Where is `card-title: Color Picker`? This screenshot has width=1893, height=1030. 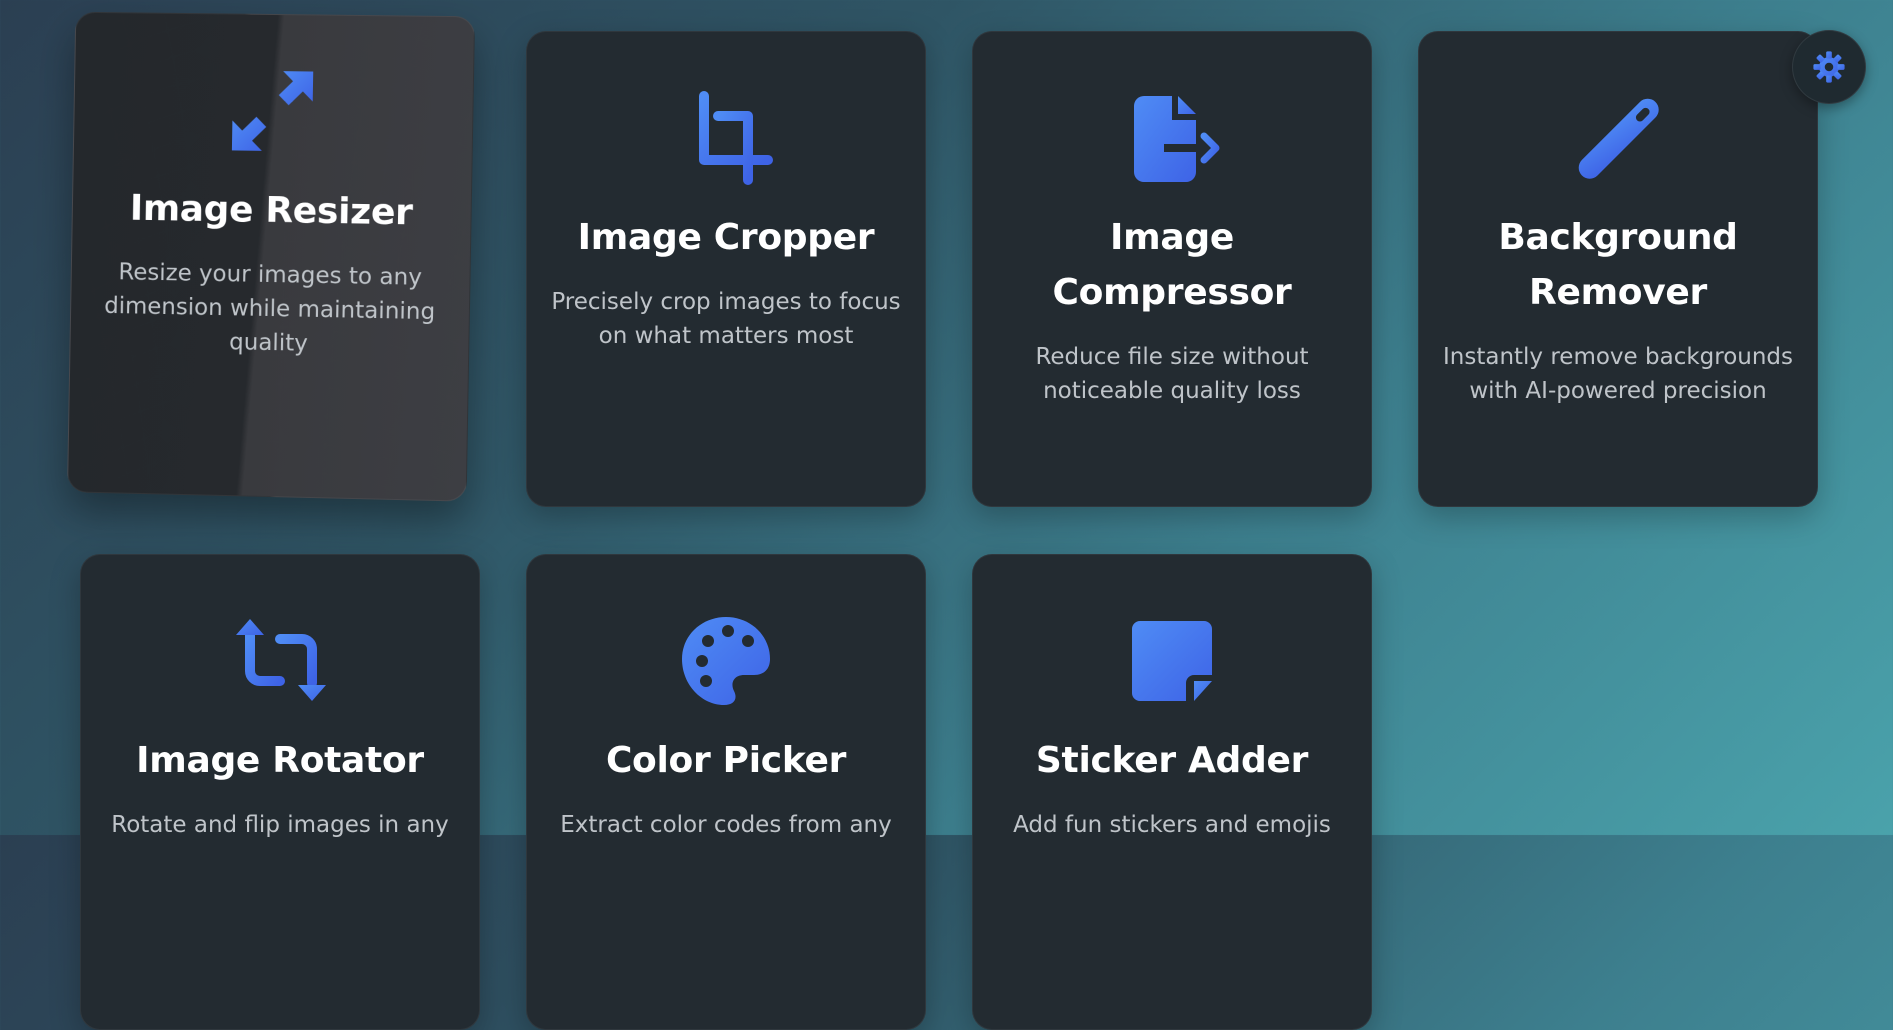
card-title: Color Picker is located at coordinates (726, 760).